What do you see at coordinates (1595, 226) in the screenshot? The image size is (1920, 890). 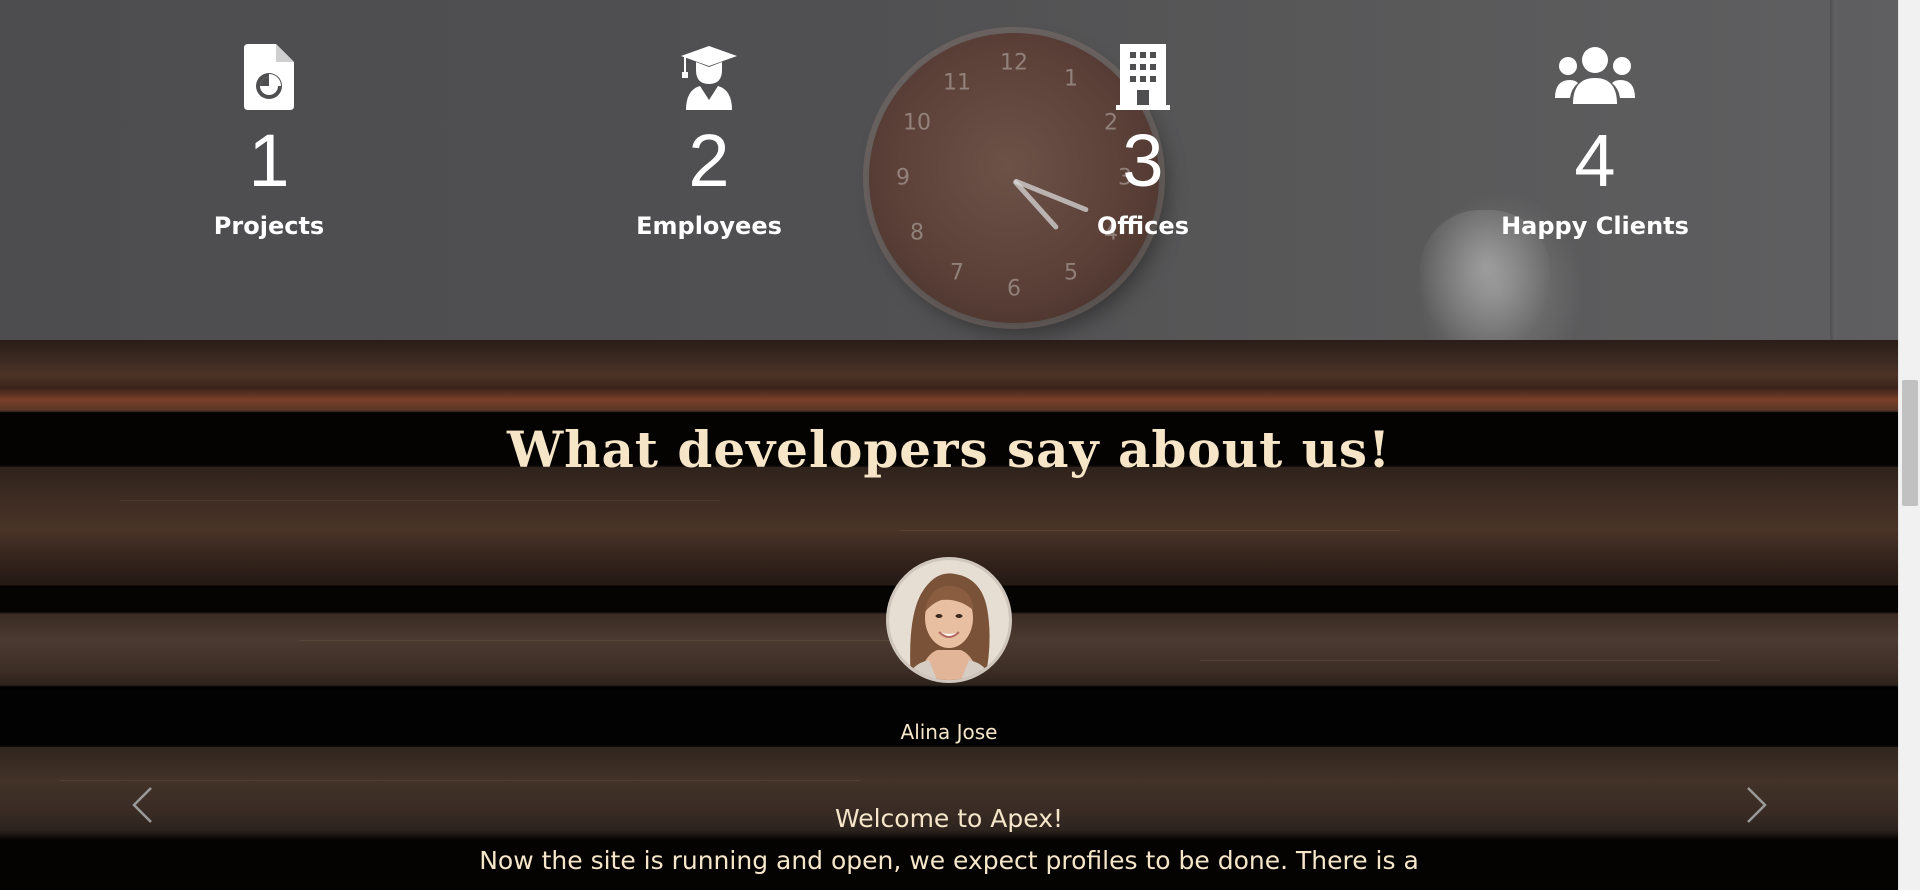 I see `stat-label: Happy Clients` at bounding box center [1595, 226].